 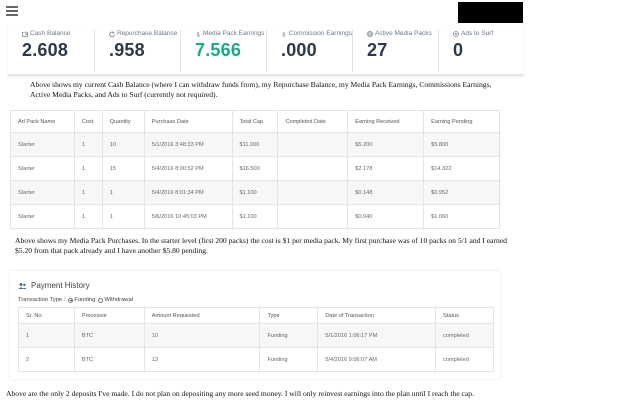 I want to click on redacted-box, so click(x=490, y=12).